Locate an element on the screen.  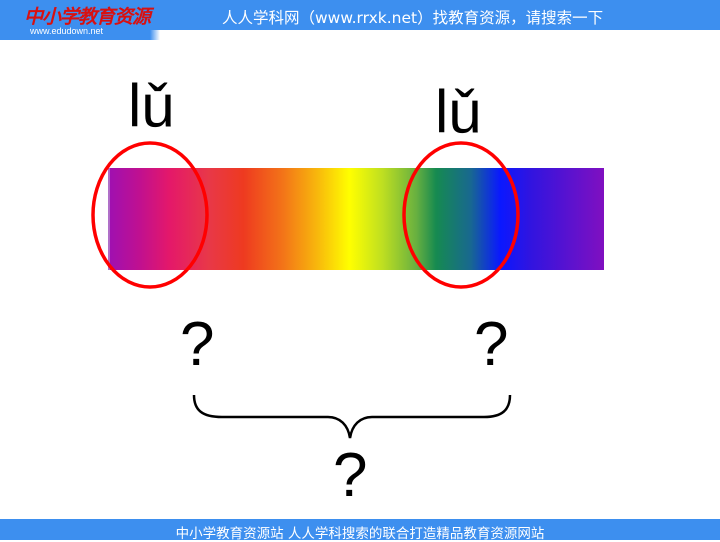
red-circle-left is located at coordinates (150, 215).